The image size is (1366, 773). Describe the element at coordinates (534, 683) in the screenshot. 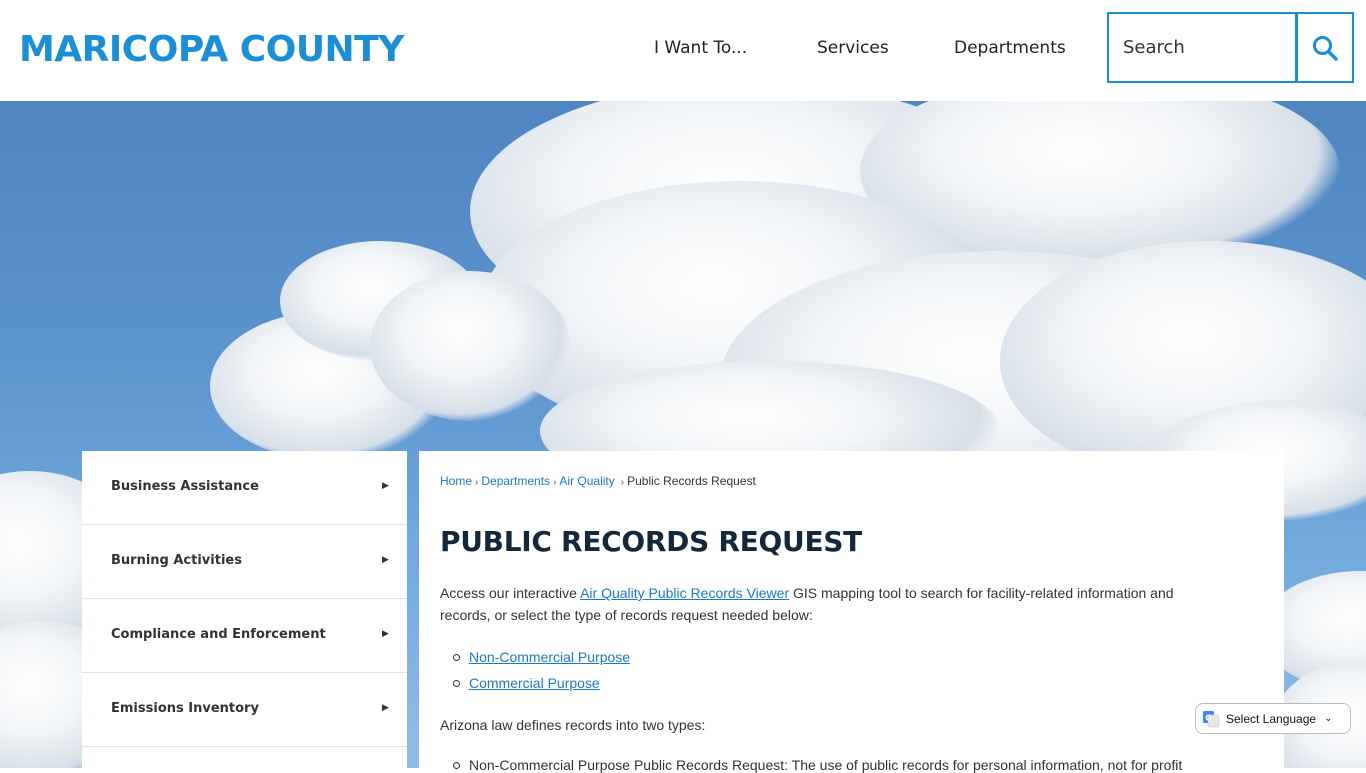

I see `commercial-link: Commercial Purpose` at that location.